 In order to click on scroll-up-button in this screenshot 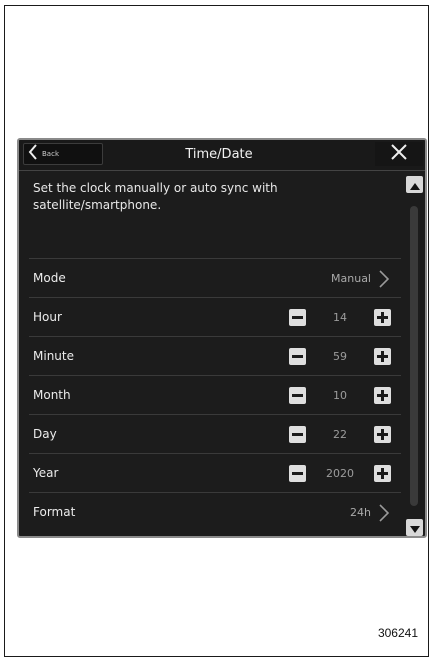, I will do `click(414, 184)`.